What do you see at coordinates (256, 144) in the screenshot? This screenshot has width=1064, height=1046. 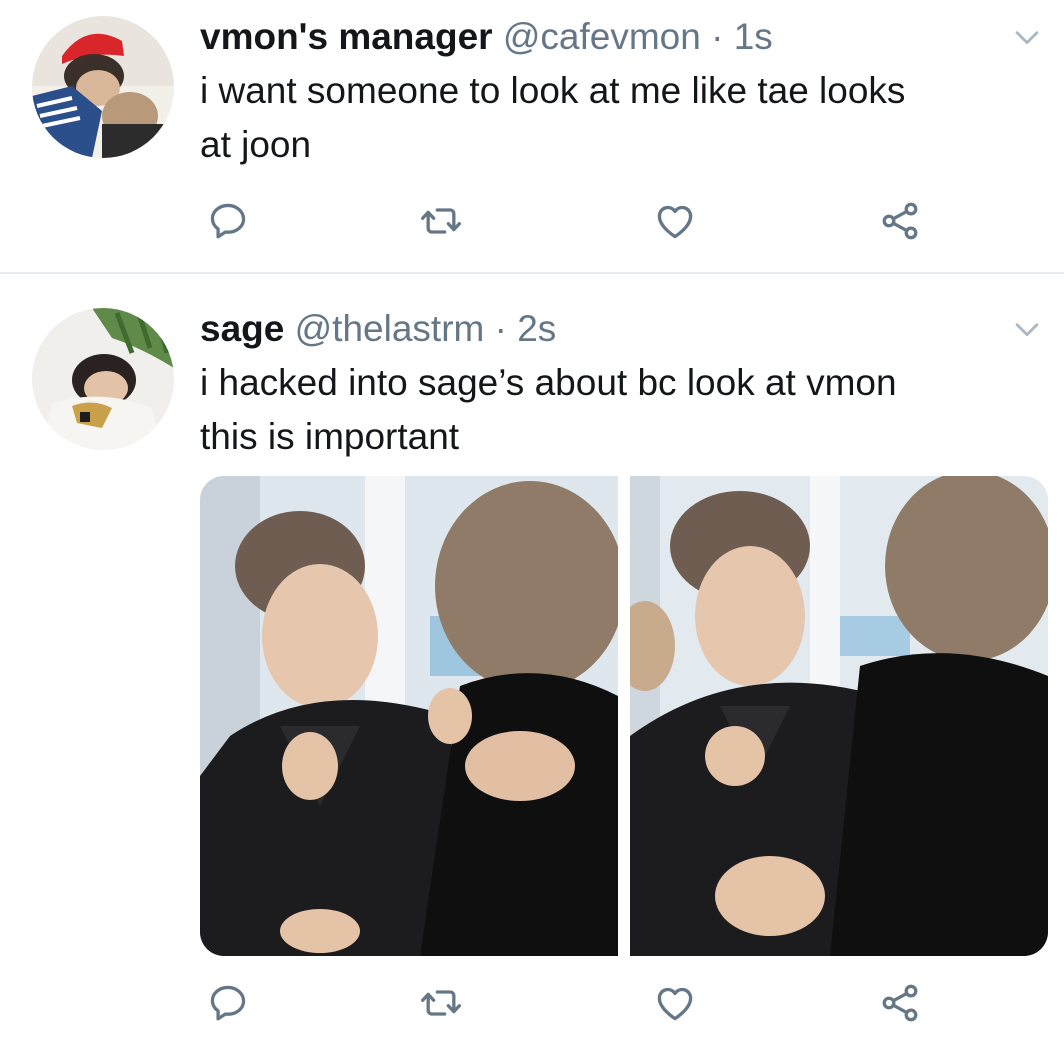 I see `tweet-text-line: at joon` at bounding box center [256, 144].